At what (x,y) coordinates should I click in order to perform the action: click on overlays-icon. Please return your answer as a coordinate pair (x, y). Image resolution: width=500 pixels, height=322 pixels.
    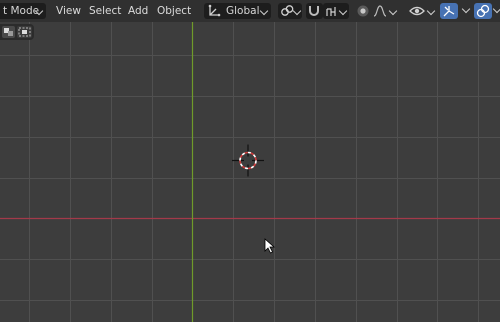
    Looking at the image, I should click on (483, 11).